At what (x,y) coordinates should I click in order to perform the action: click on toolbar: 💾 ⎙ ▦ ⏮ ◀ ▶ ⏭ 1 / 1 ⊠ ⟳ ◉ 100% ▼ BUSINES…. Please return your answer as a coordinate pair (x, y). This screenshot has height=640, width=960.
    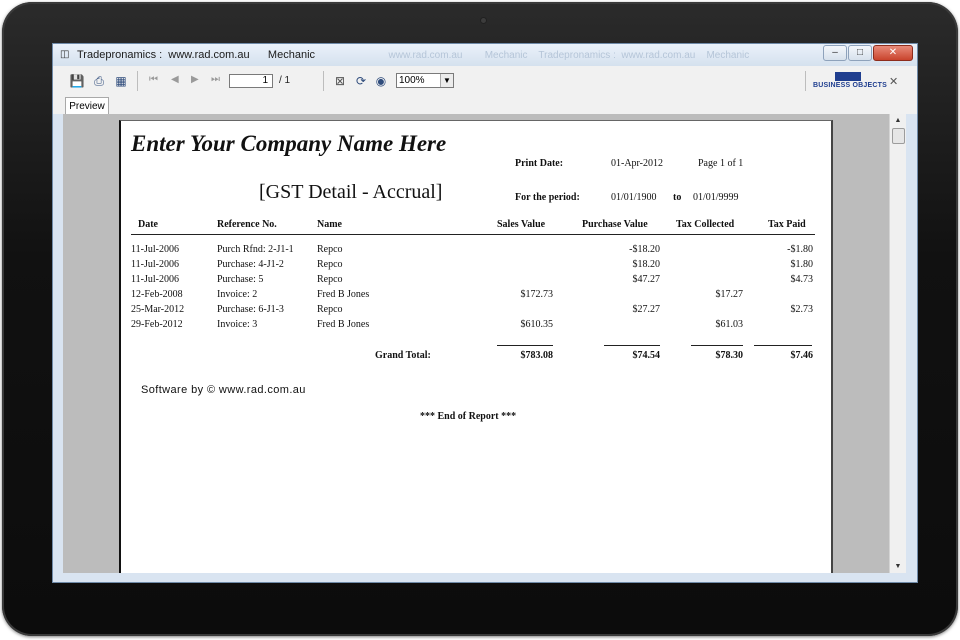
    Looking at the image, I should click on (485, 81).